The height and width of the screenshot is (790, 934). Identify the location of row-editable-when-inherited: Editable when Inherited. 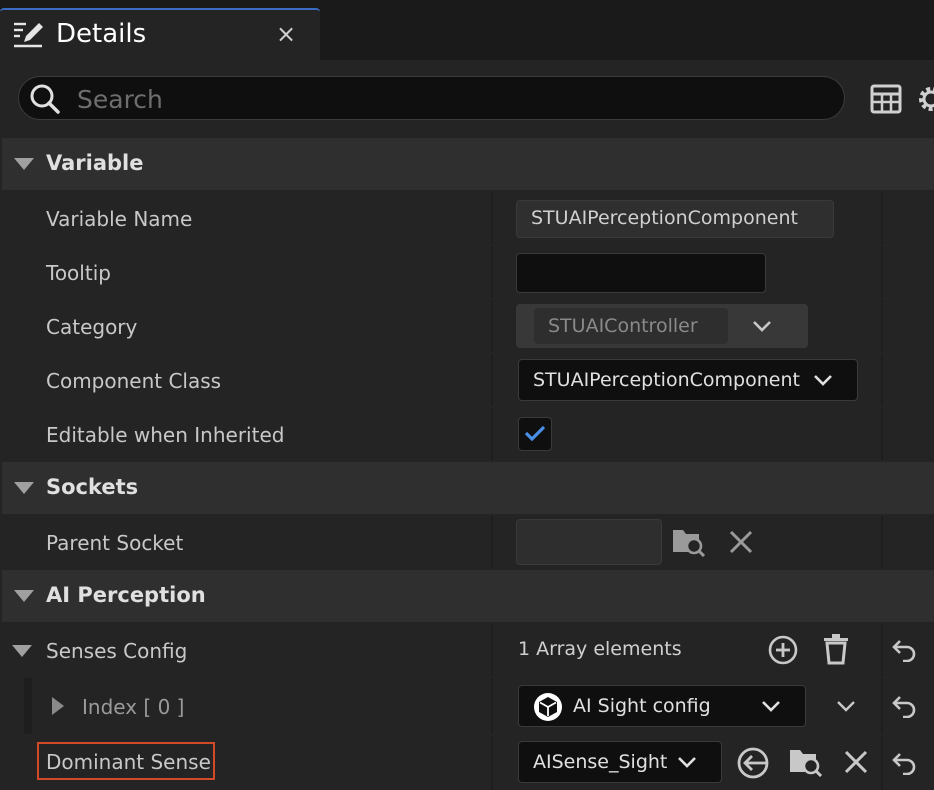
(468, 434).